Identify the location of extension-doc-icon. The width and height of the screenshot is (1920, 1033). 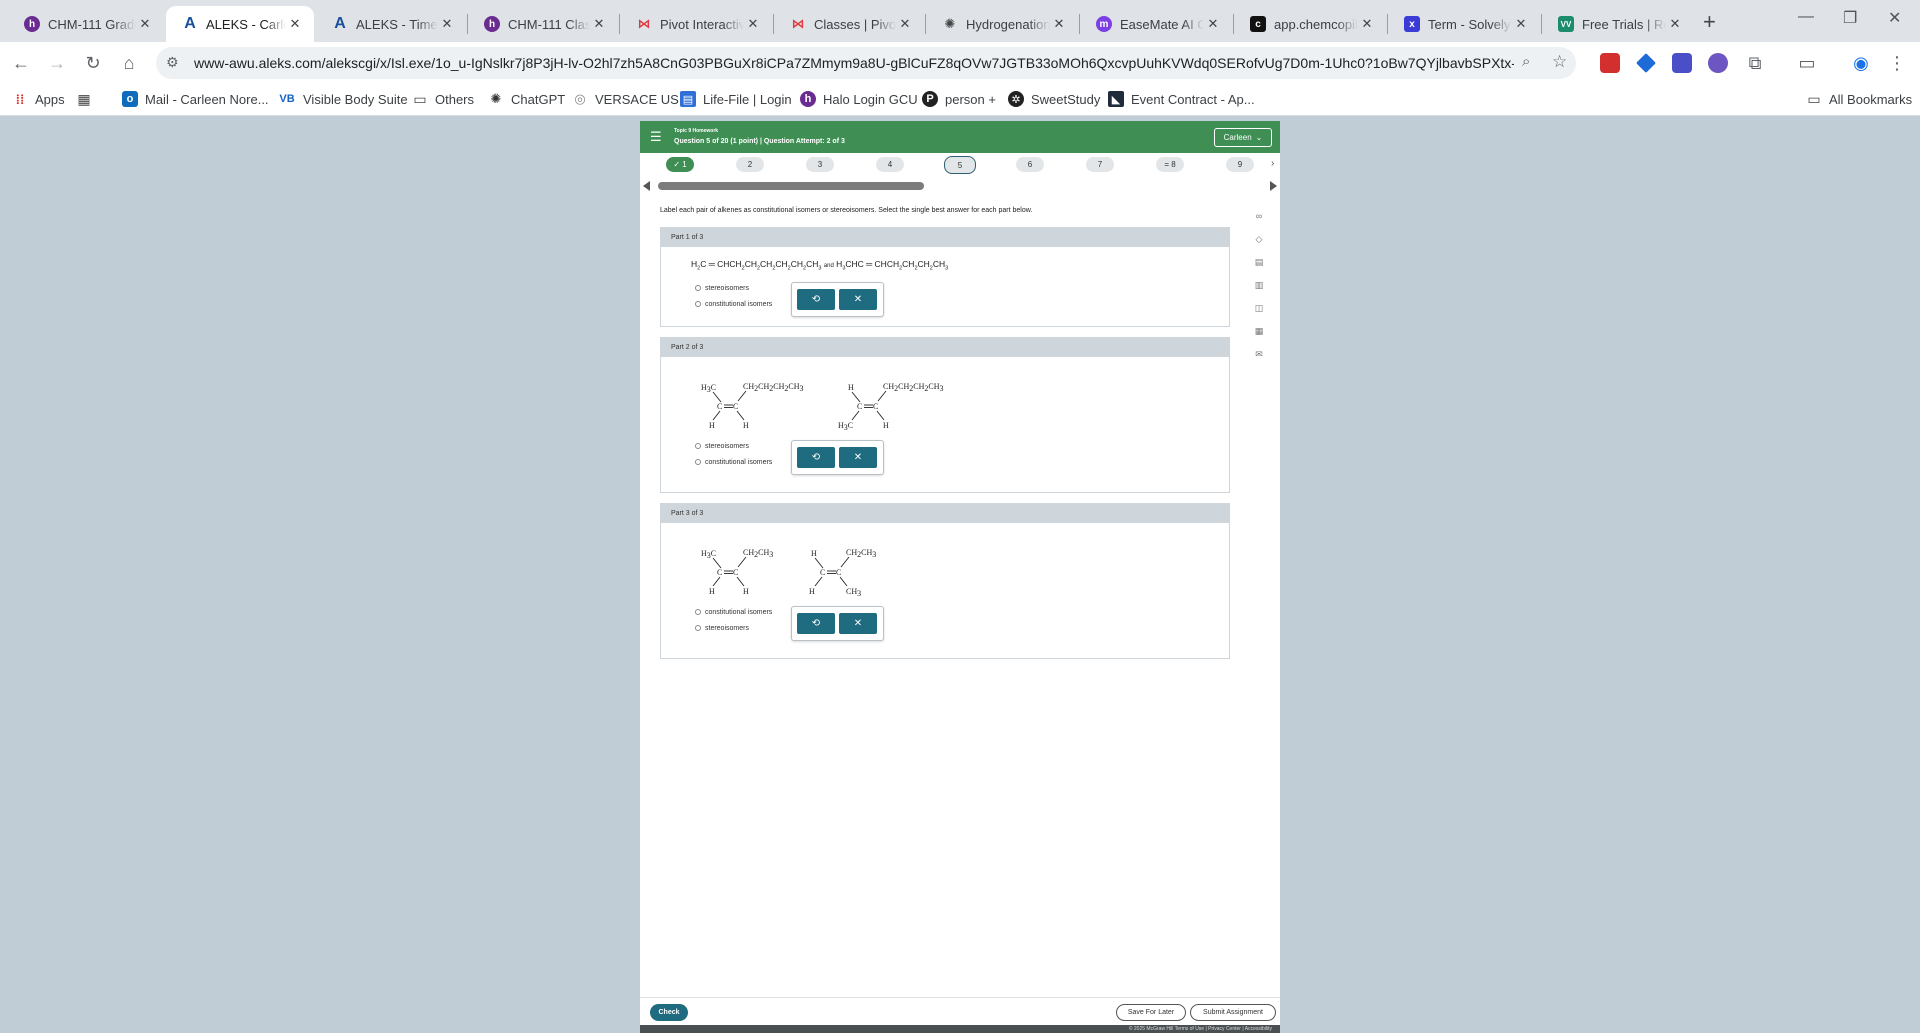
(1682, 63).